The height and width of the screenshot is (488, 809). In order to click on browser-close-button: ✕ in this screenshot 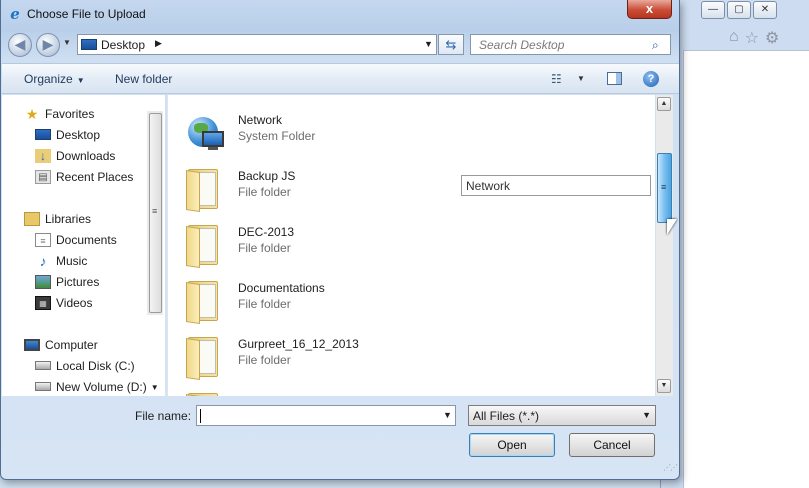, I will do `click(765, 10)`.